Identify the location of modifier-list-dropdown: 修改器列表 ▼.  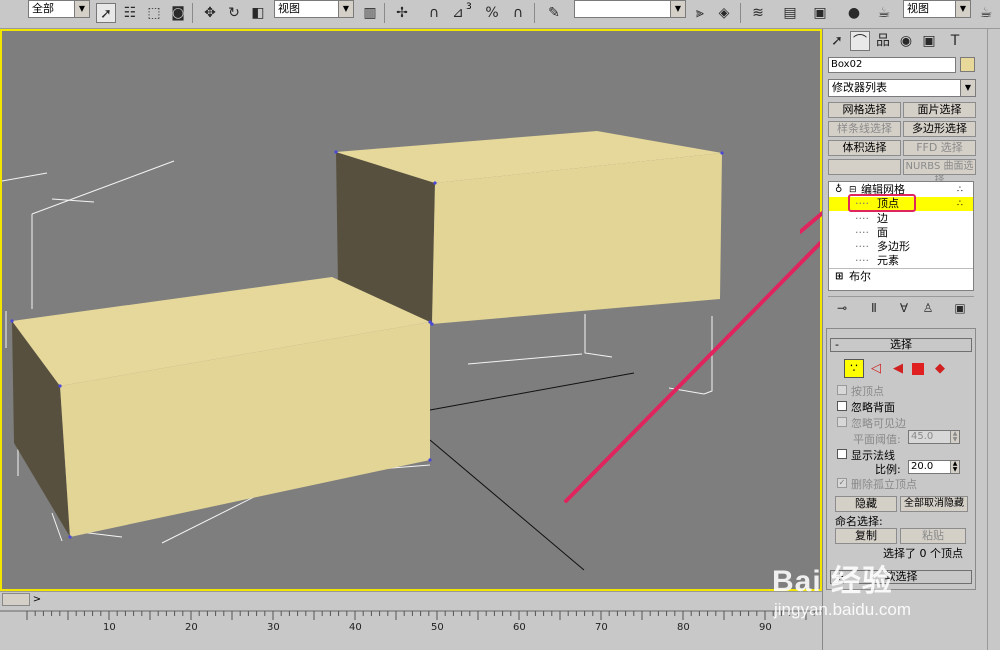
(902, 88).